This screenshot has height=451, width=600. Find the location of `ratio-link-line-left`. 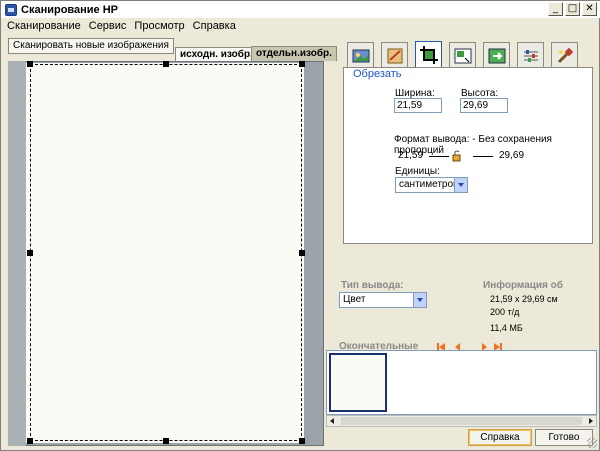

ratio-link-line-left is located at coordinates (439, 156).